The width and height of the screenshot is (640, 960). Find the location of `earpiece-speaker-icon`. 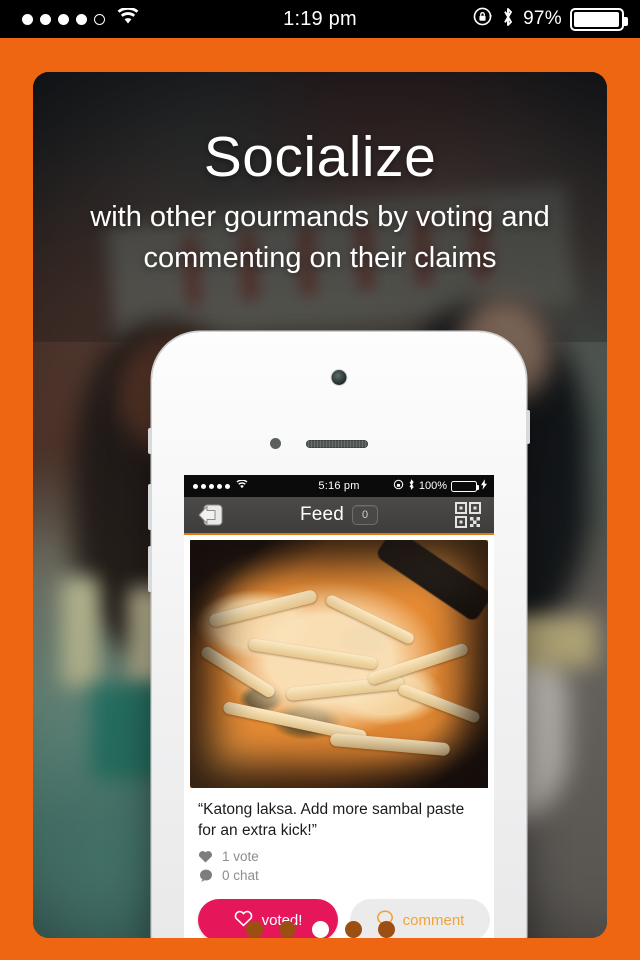

earpiece-speaker-icon is located at coordinates (337, 444).